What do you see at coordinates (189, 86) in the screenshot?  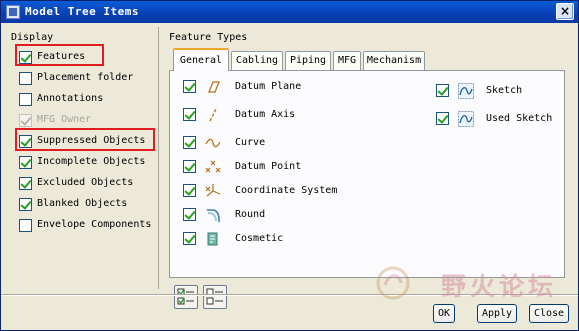 I see `datum-plane-checkbox` at bounding box center [189, 86].